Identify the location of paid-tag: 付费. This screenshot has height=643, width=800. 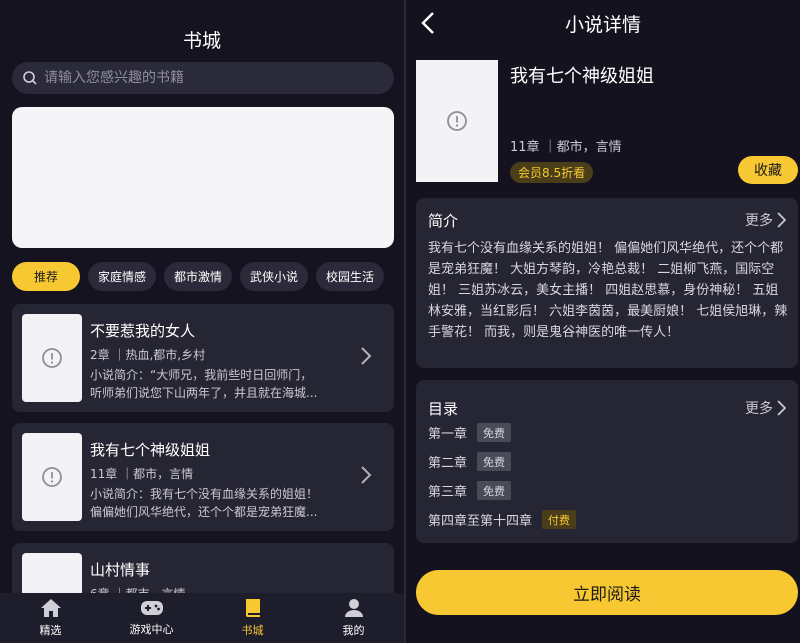
(559, 519).